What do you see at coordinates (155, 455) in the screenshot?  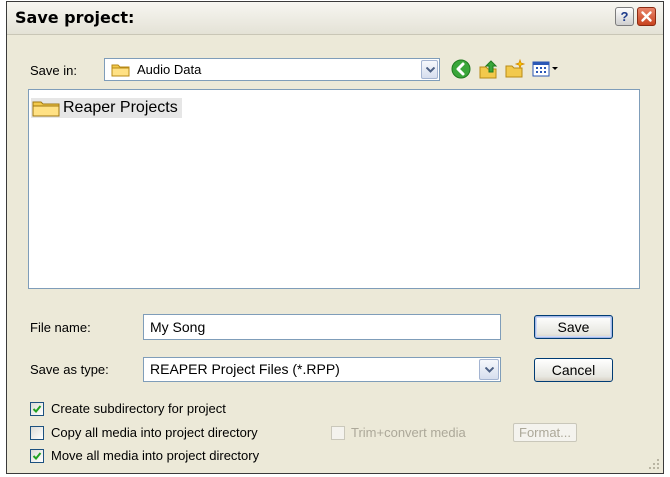 I see `move-media-label: Move all media into project directory` at bounding box center [155, 455].